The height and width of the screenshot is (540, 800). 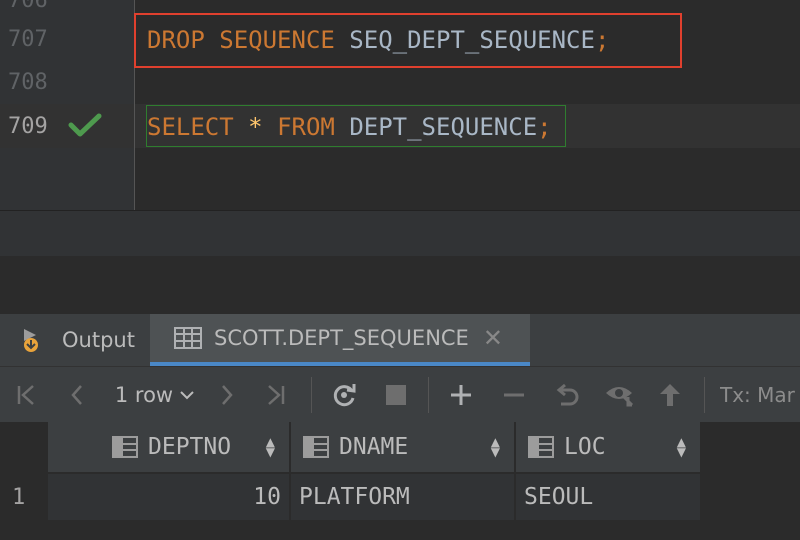 I want to click on stop-icon, so click(x=396, y=395).